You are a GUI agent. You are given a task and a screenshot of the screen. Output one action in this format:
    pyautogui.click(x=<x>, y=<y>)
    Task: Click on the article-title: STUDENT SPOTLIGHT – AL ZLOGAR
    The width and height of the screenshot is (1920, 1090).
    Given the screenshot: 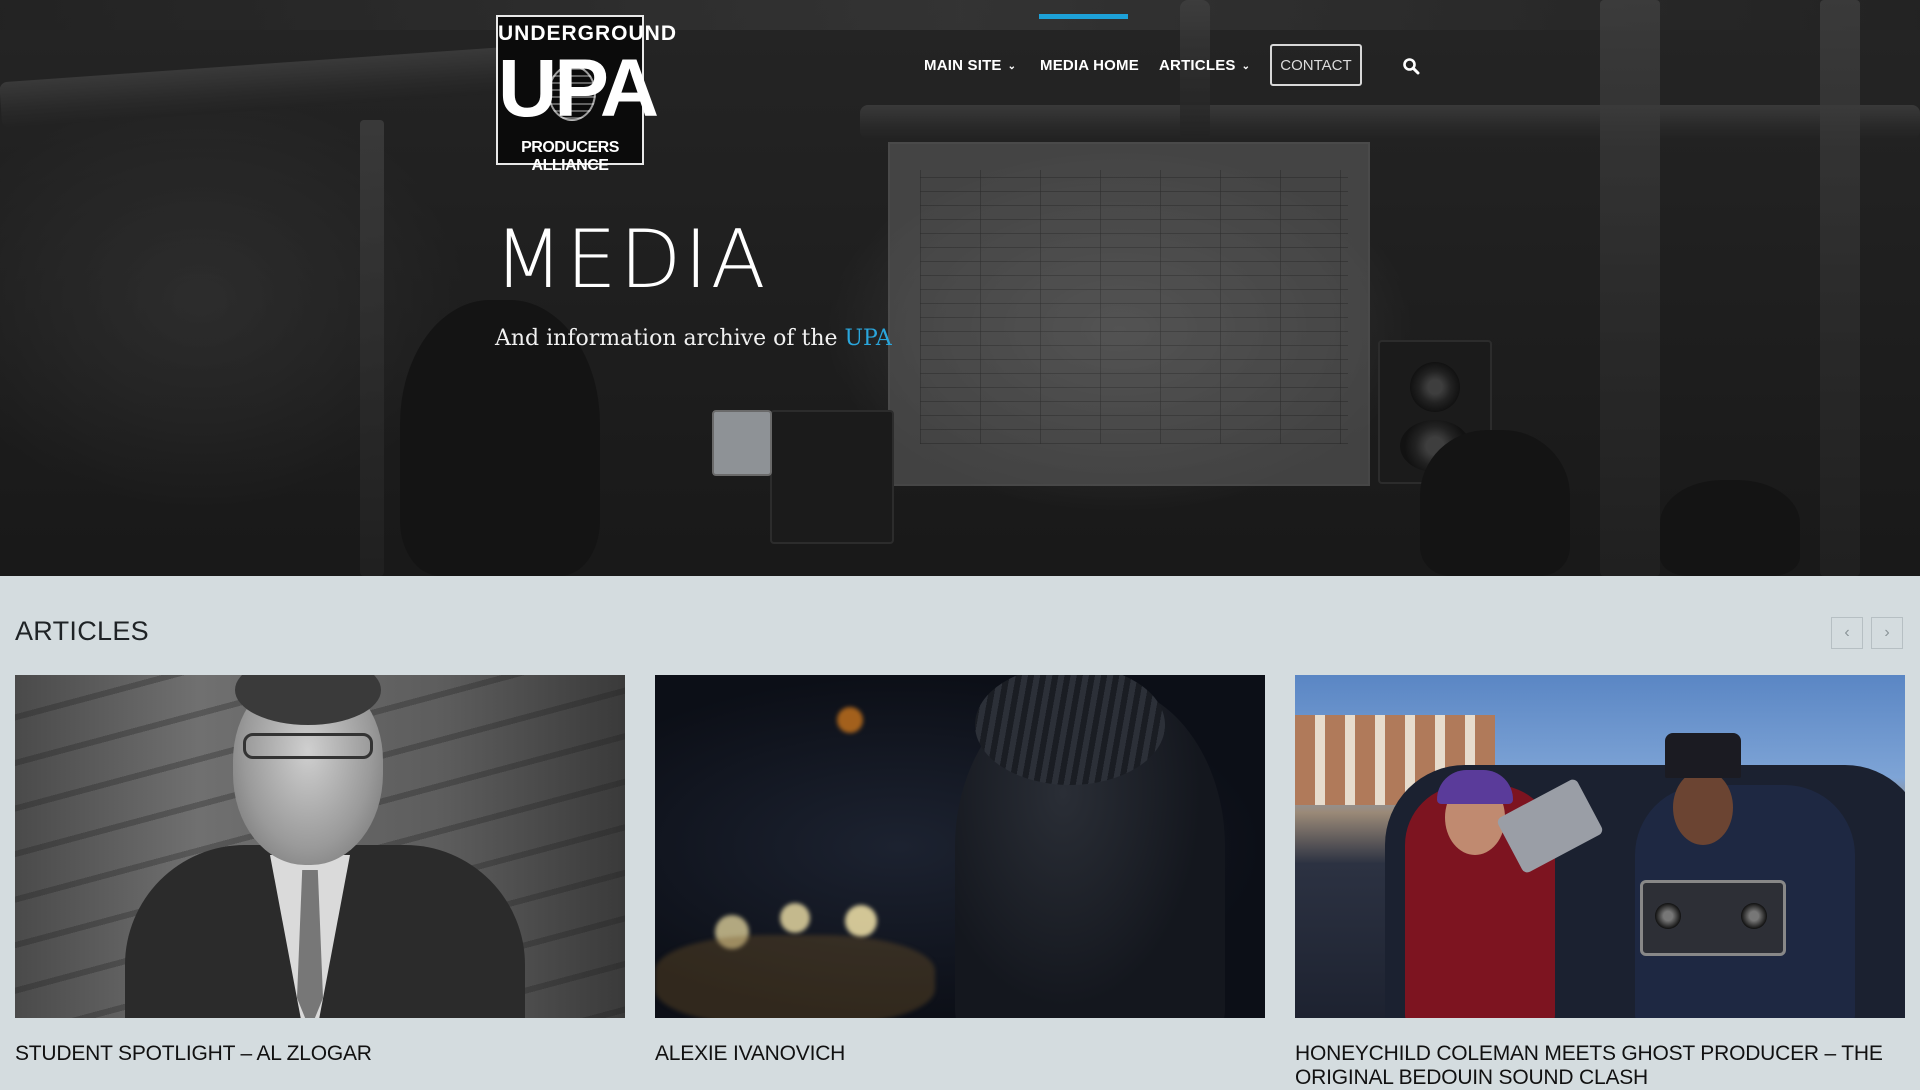 What is the action you would take?
    pyautogui.click(x=320, y=1054)
    